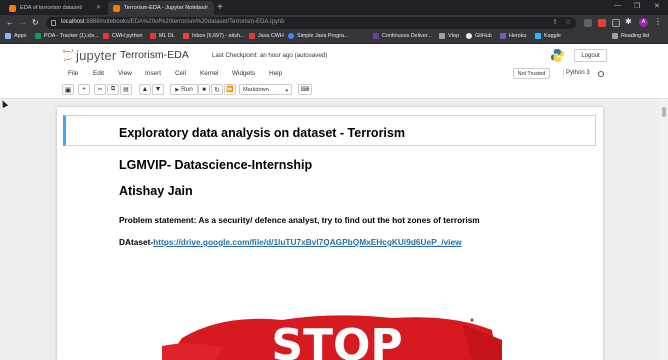 Image resolution: width=668 pixels, height=360 pixels. What do you see at coordinates (180, 73) in the screenshot?
I see `menu-cell: Cell` at bounding box center [180, 73].